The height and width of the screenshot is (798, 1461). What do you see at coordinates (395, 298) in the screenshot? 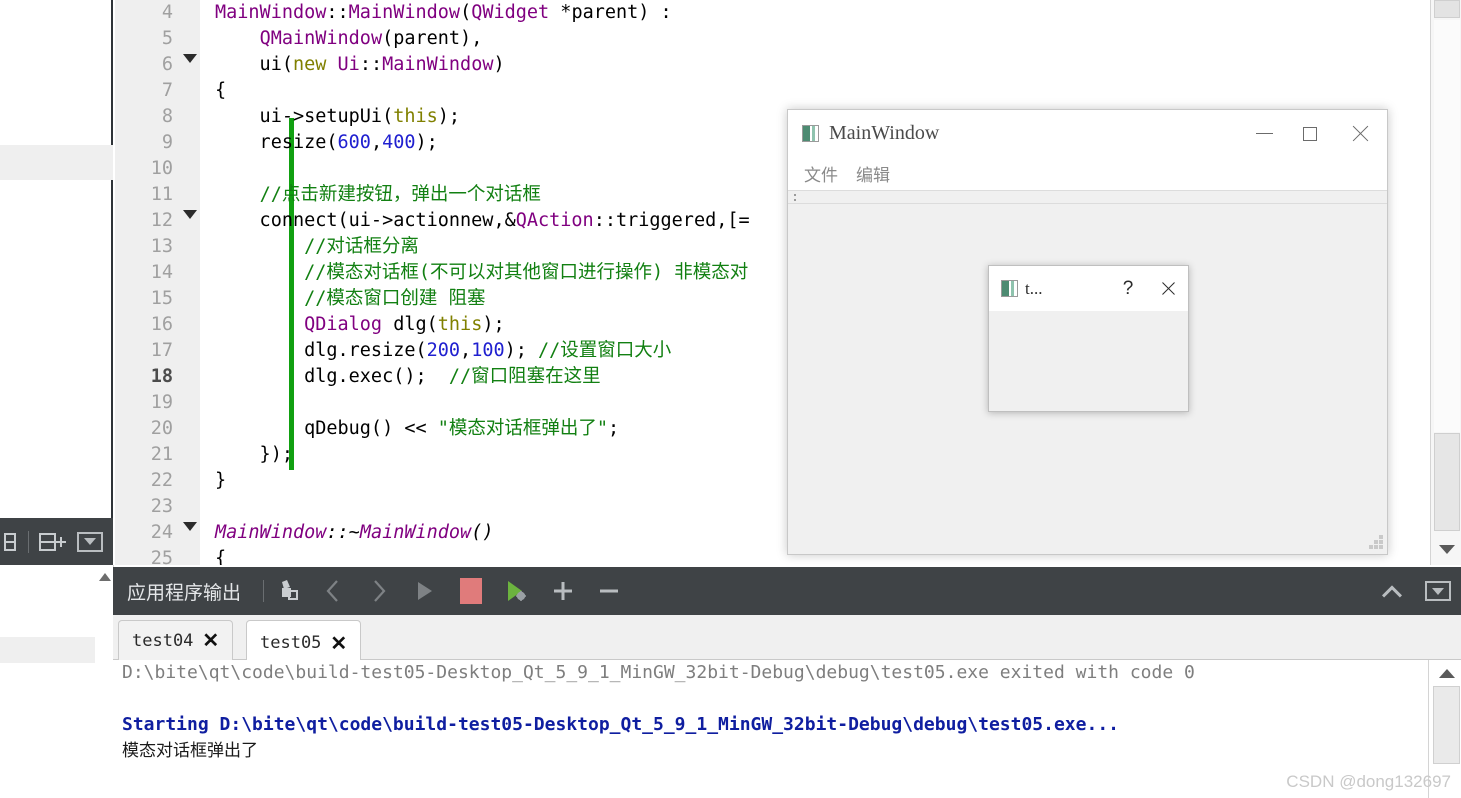
I see `code-text: //模态窗口创建 阻塞` at bounding box center [395, 298].